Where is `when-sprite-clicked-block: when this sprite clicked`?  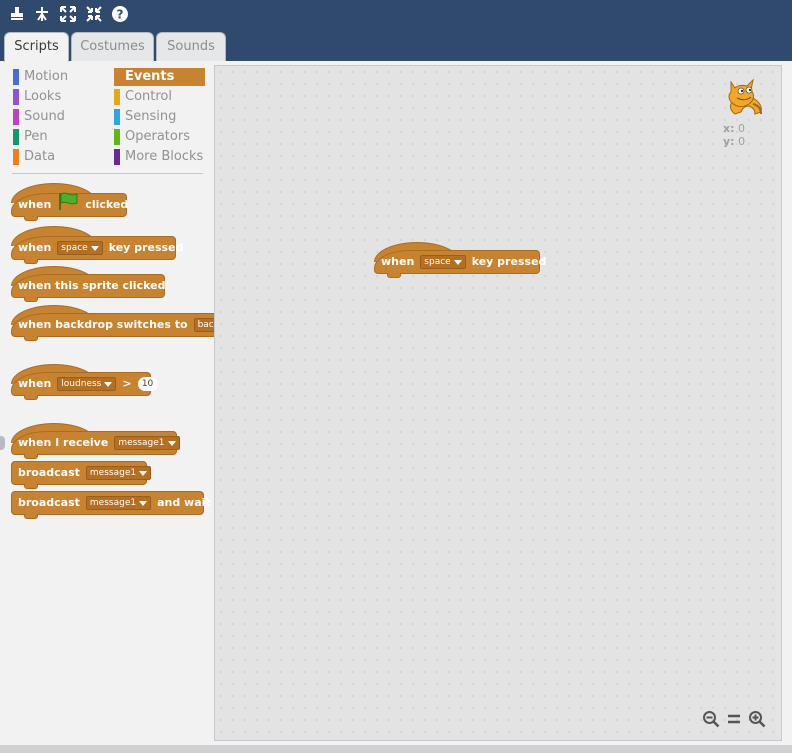 when-sprite-clicked-block: when this sprite clicked is located at coordinates (88, 288).